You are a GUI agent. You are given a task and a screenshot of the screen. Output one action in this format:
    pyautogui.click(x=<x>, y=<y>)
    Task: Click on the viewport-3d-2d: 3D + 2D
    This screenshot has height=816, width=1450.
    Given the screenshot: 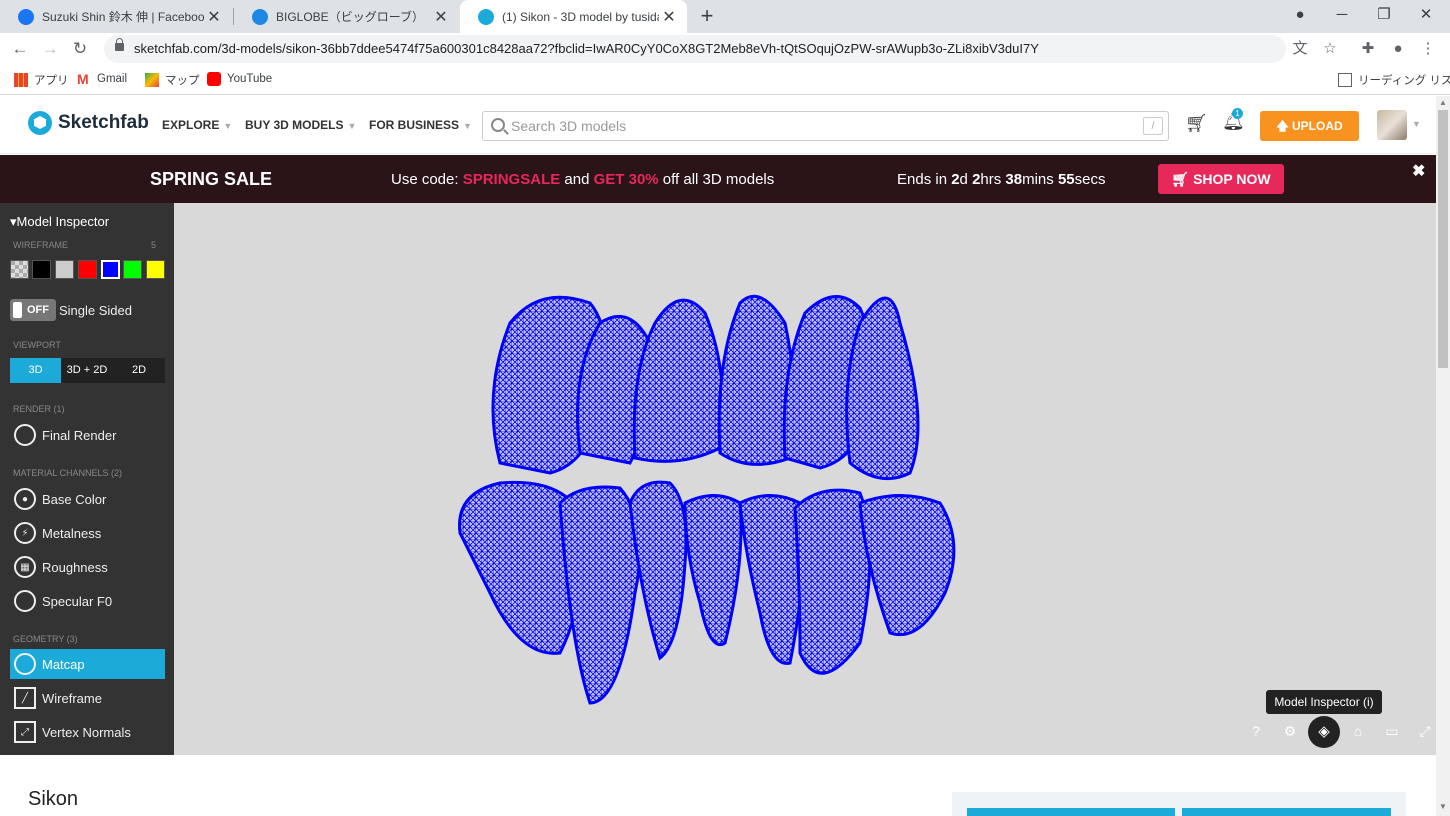 What is the action you would take?
    pyautogui.click(x=87, y=370)
    